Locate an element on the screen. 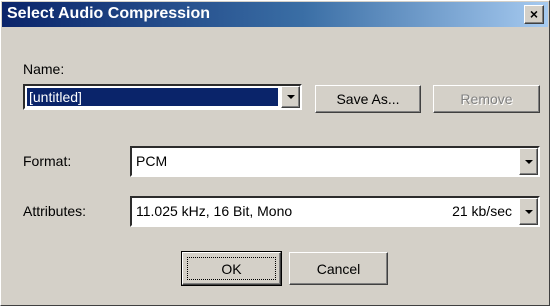 The width and height of the screenshot is (550, 306). close-button: × is located at coordinates (534, 14).